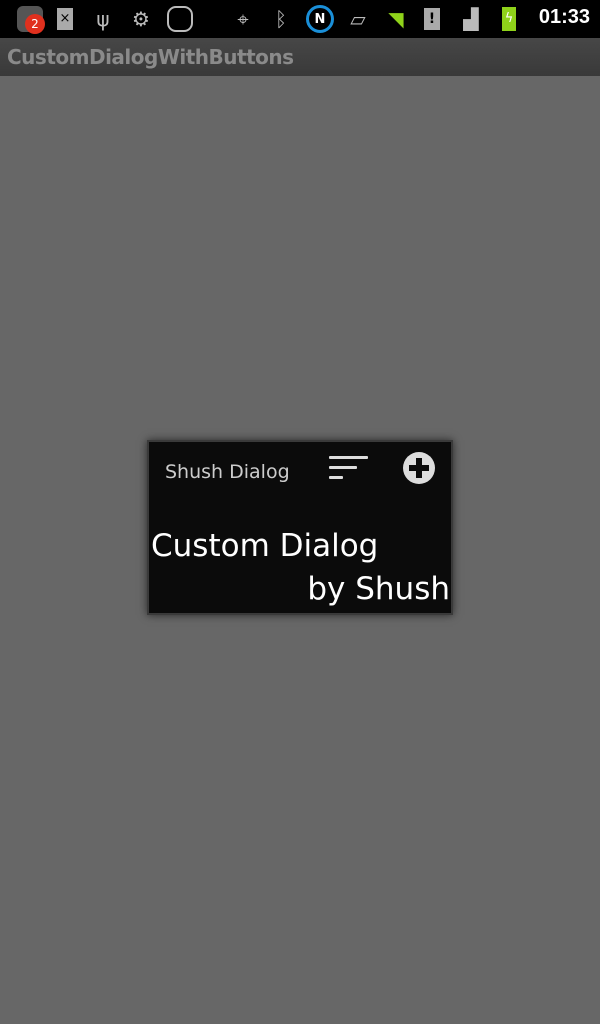 The height and width of the screenshot is (1024, 600). What do you see at coordinates (141, 19) in the screenshot?
I see `android-debug-icon: ⚙` at bounding box center [141, 19].